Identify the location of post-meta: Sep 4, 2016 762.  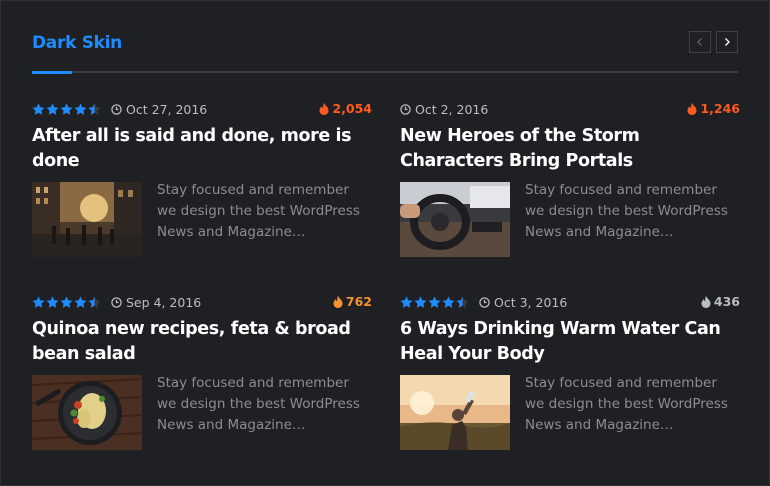
(202, 302).